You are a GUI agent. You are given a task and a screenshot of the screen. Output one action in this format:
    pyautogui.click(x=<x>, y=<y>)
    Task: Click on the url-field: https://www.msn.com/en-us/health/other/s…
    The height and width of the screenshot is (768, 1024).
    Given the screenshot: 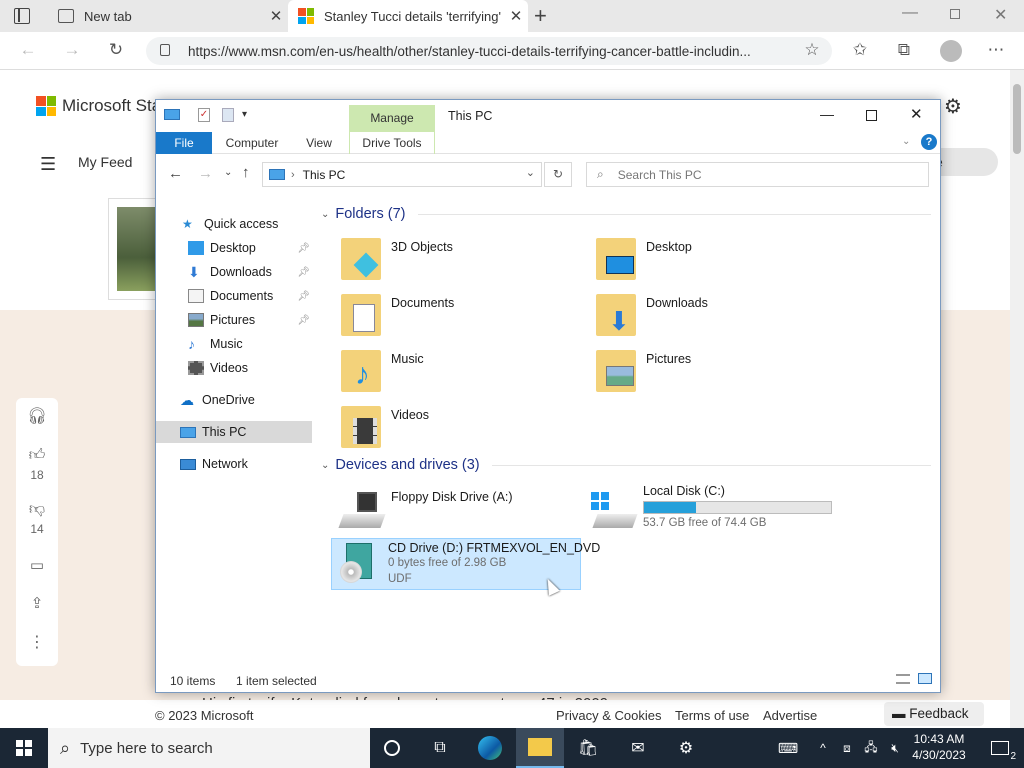 What is the action you would take?
    pyautogui.click(x=489, y=51)
    